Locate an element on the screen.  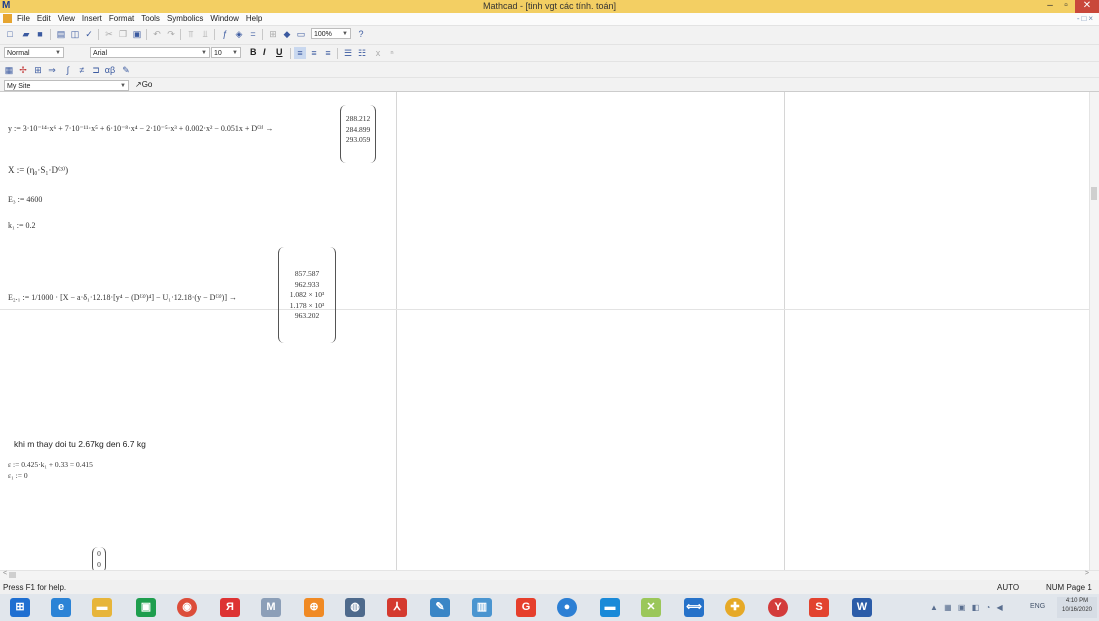
store-icon: ▣ is located at coordinates (146, 607).